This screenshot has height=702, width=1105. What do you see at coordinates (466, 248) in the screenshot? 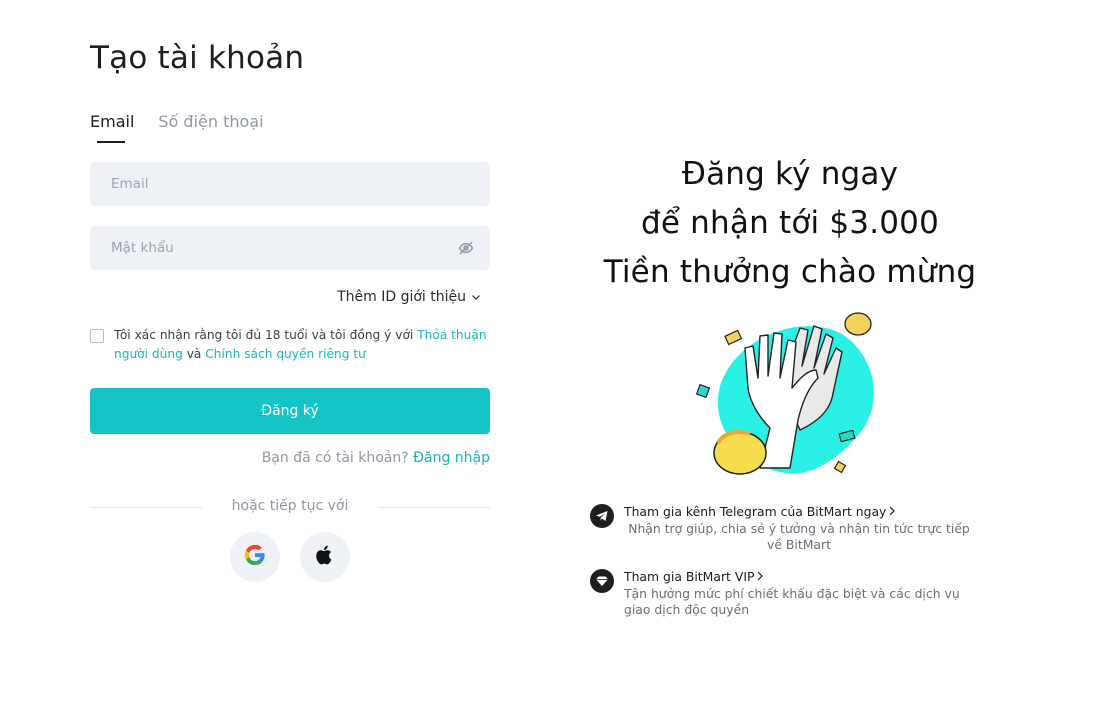
I see `eye-off-icon` at bounding box center [466, 248].